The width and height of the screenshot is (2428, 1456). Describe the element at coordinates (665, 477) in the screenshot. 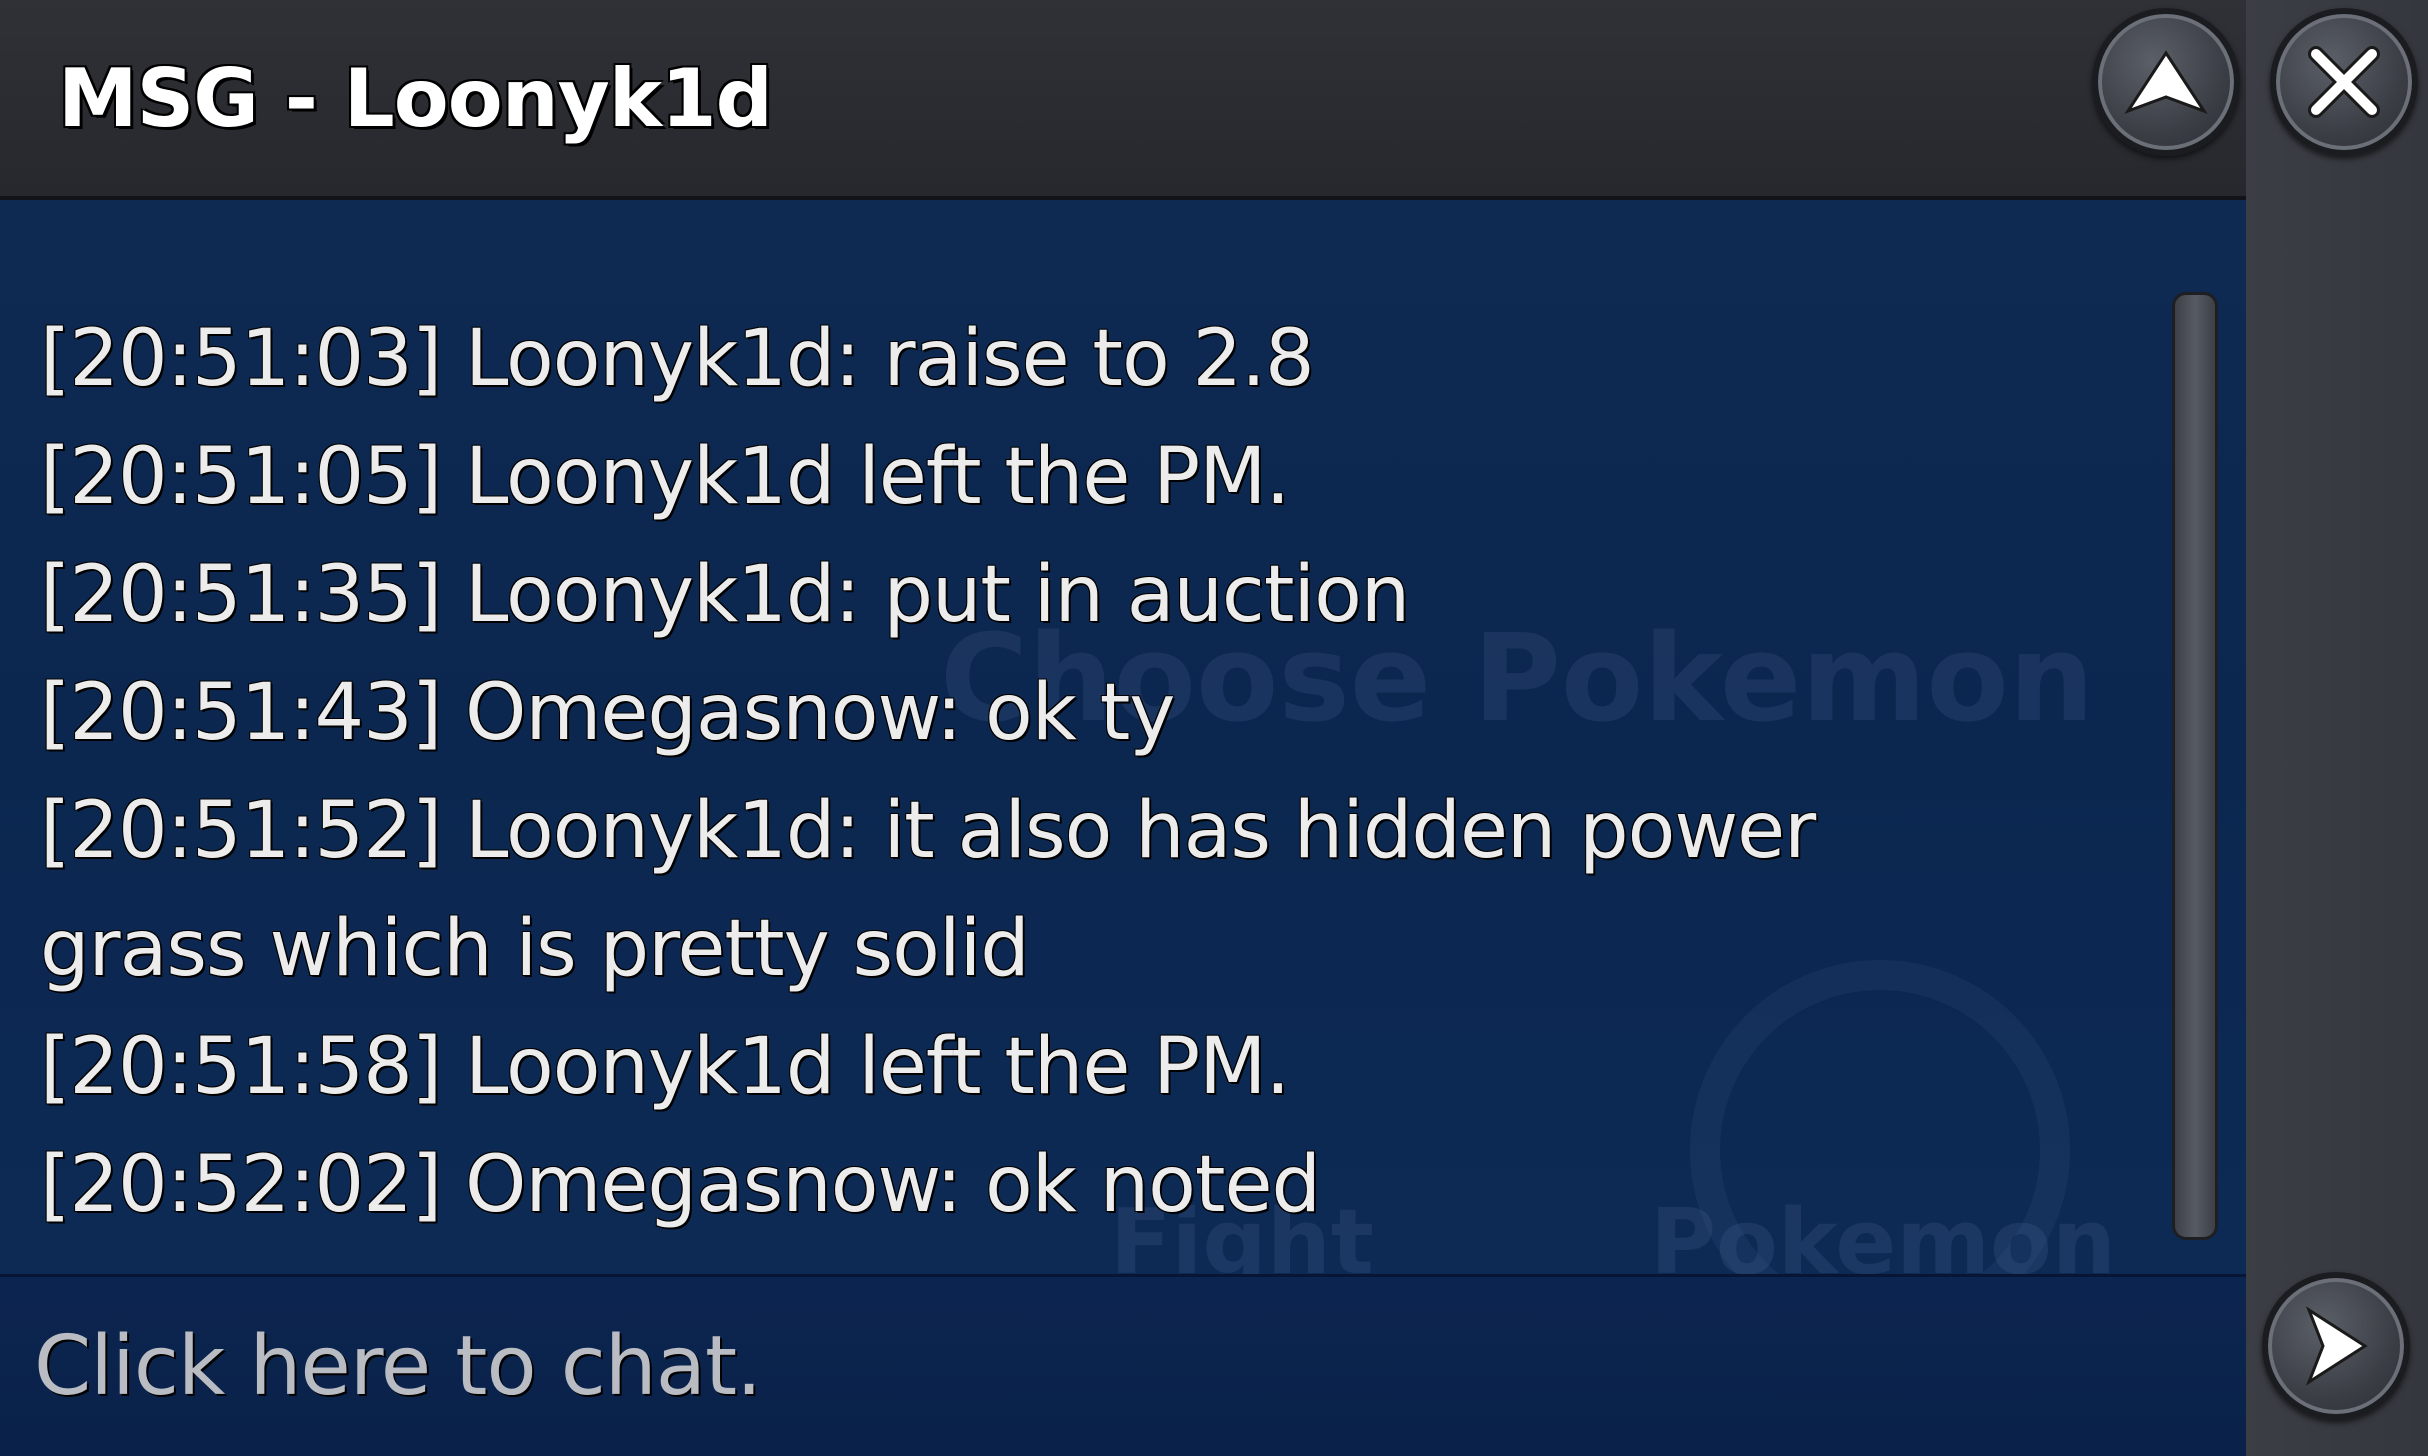

I see `chat-message: [20:51:05] Loonyk1d left the PM.` at that location.